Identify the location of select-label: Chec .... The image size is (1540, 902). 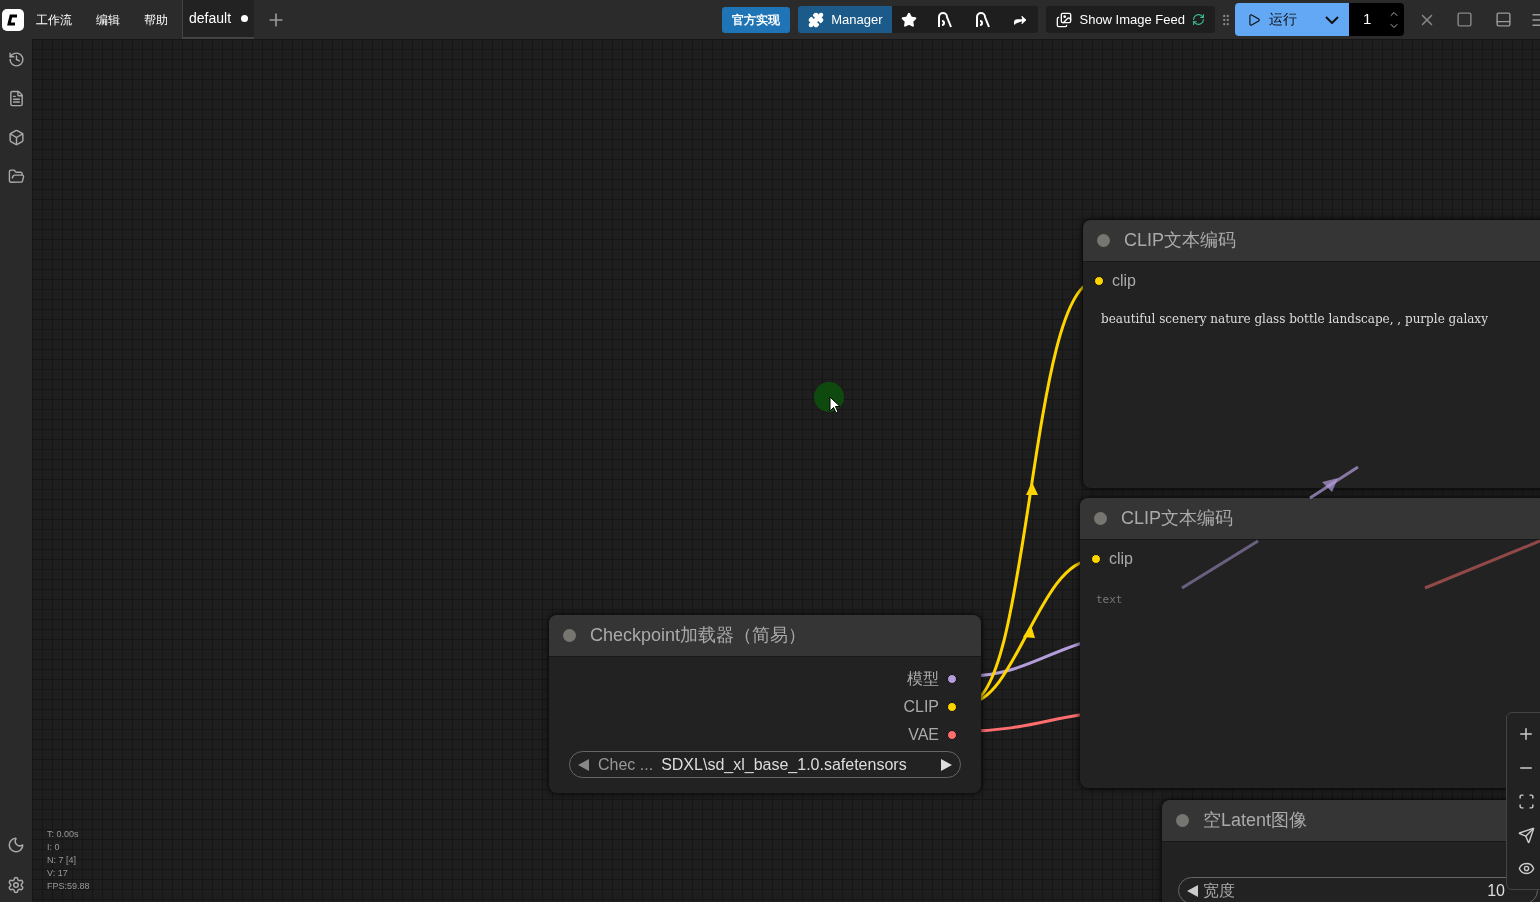
(626, 764).